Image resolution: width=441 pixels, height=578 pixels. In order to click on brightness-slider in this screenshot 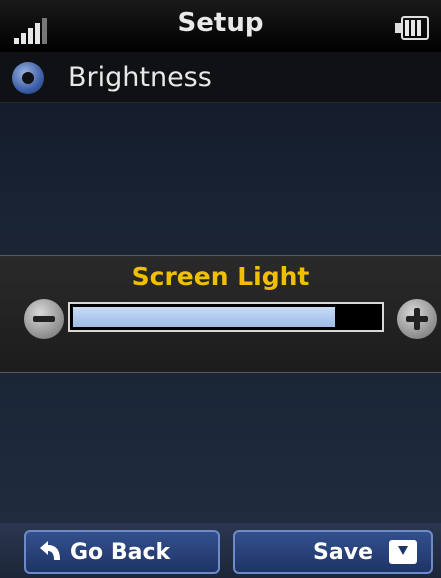, I will do `click(226, 317)`.